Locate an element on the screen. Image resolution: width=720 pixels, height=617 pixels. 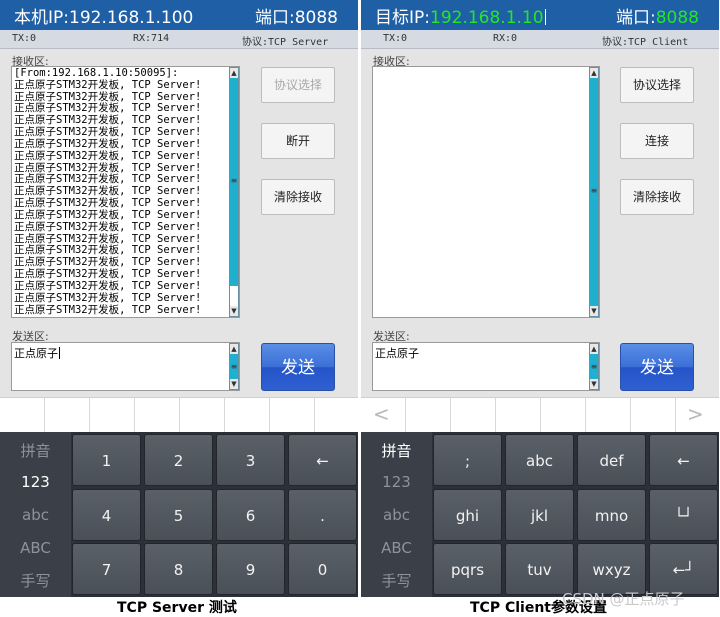
key-jkl: jkl is located at coordinates (539, 515).